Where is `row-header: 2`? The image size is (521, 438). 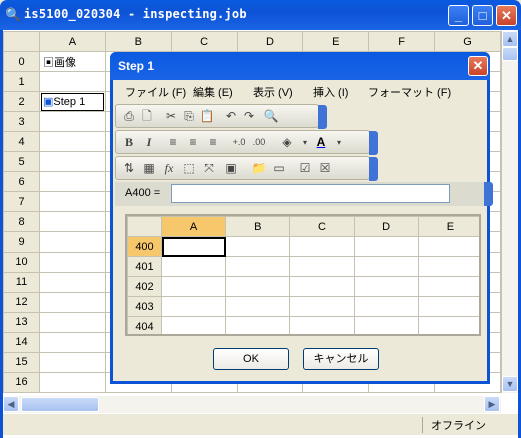
row-header: 2 is located at coordinates (21, 102).